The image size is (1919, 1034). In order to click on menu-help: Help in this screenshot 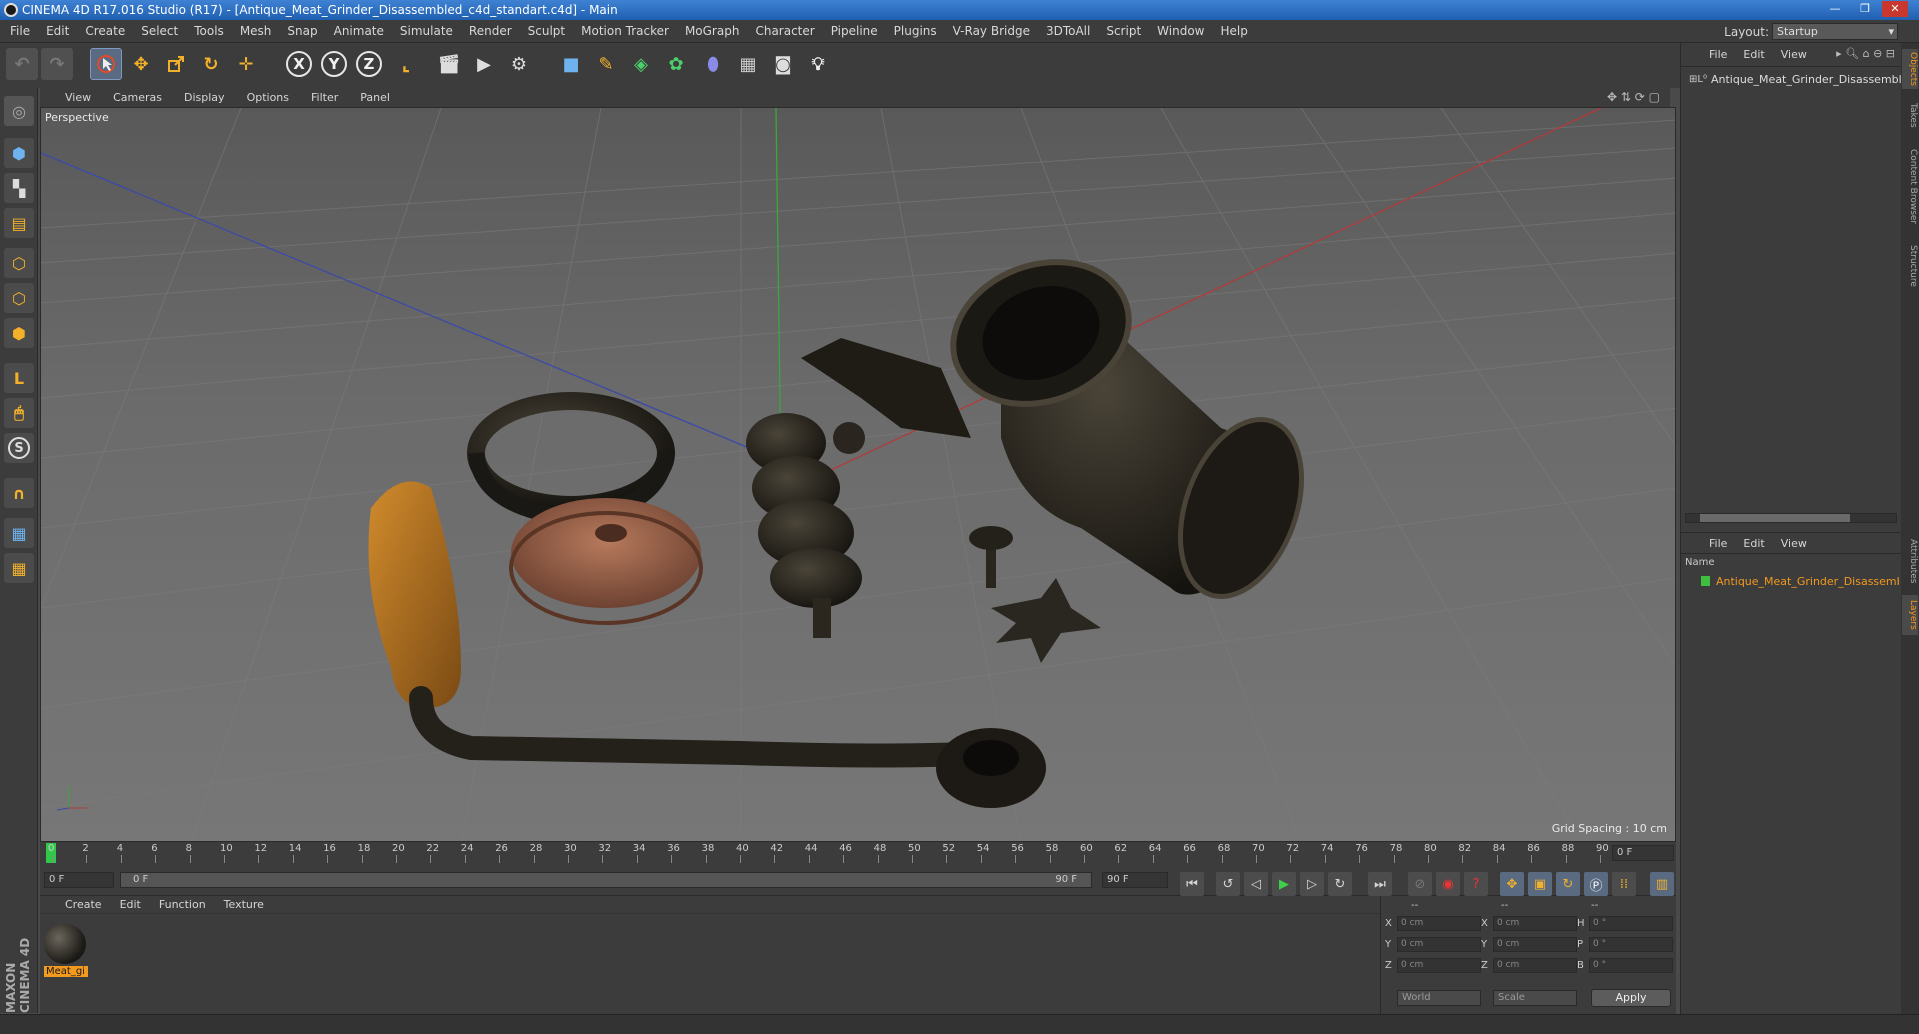, I will do `click(1233, 31)`.